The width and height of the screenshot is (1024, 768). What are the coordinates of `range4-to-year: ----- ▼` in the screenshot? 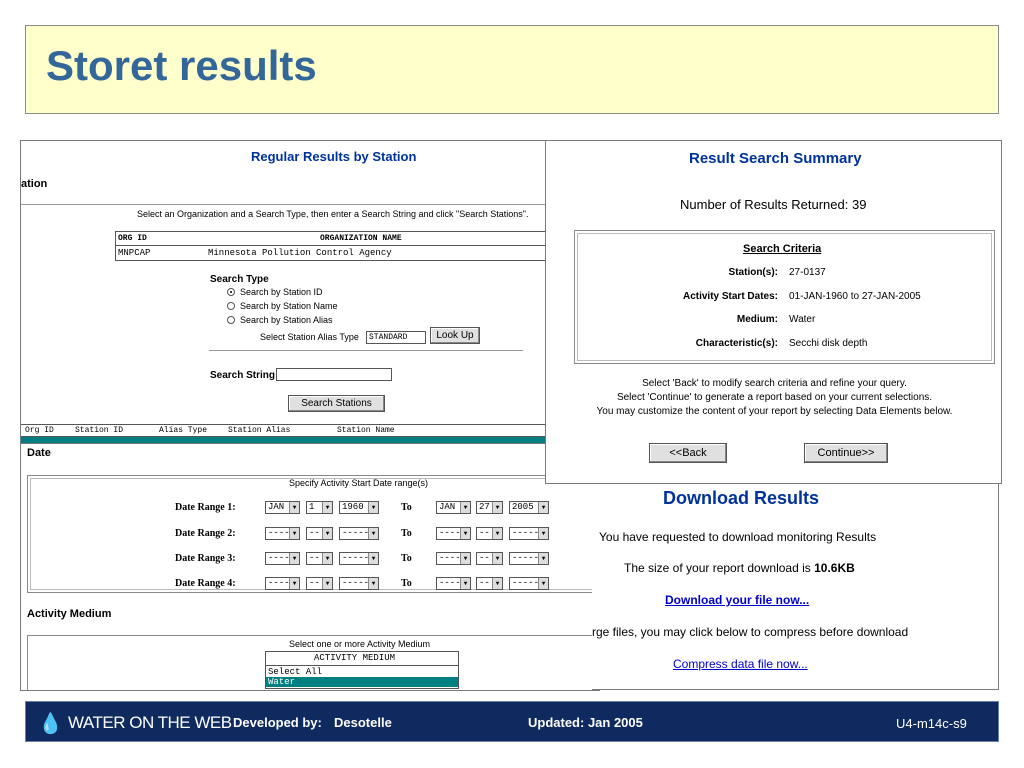 It's located at (529, 583).